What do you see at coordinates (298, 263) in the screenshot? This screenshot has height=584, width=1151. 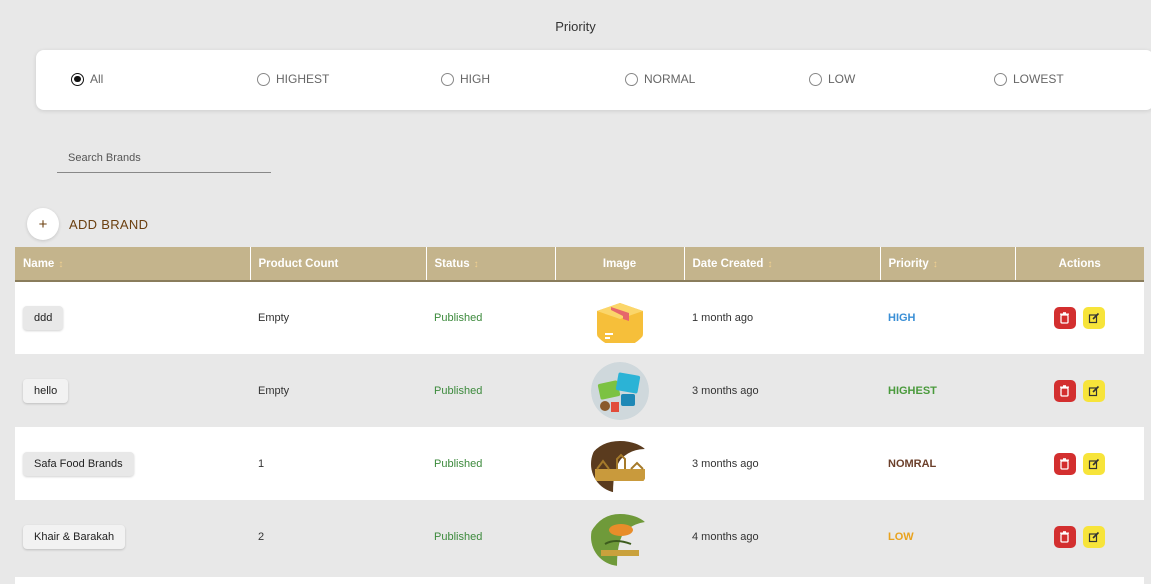 I see `column-header-product-count-label: Product Count` at bounding box center [298, 263].